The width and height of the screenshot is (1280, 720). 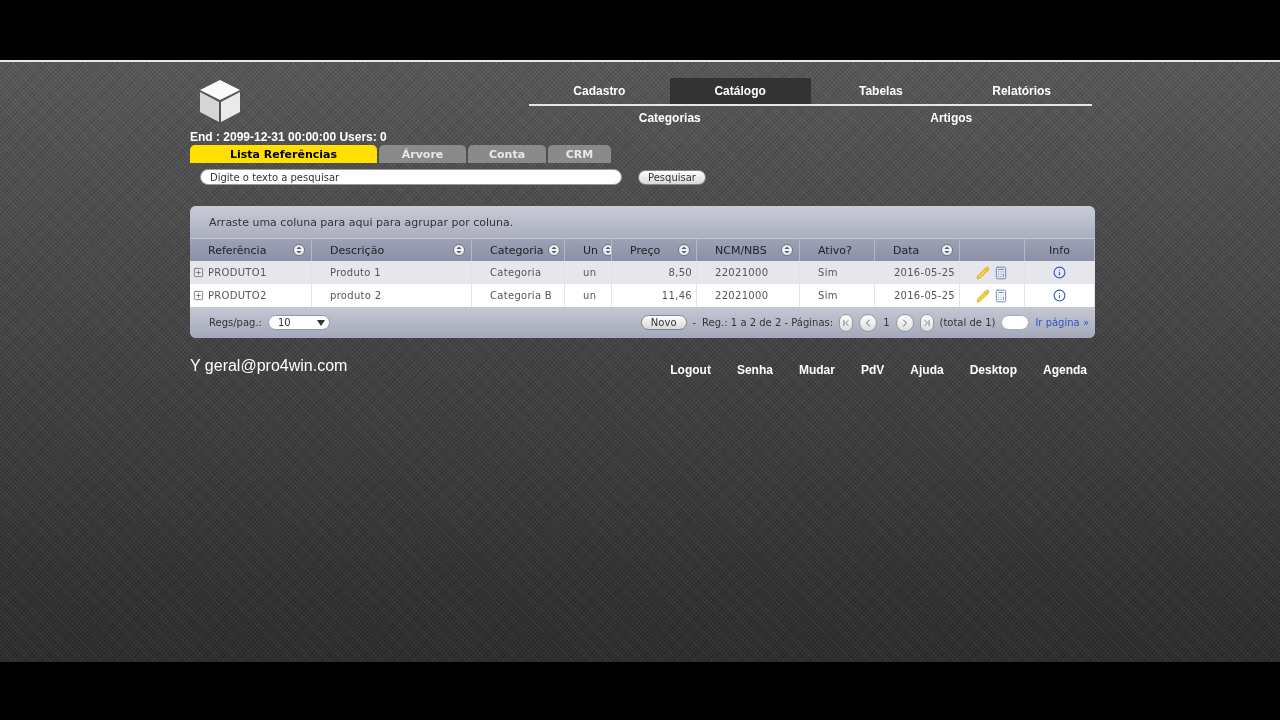 I want to click on last-page-icon, so click(x=926, y=322).